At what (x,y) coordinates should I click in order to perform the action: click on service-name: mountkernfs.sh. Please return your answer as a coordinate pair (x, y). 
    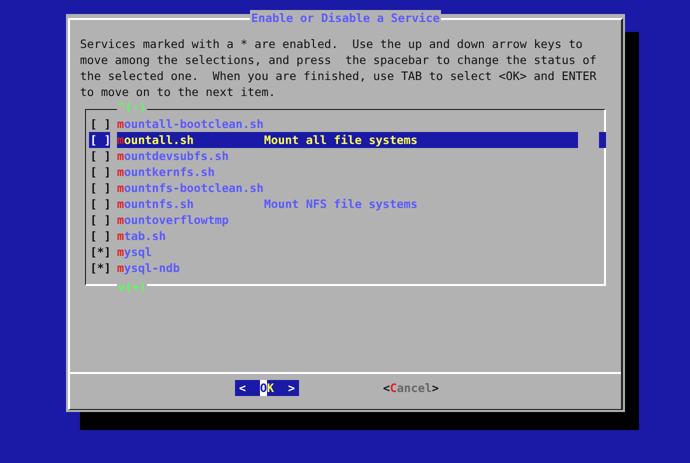
    Looking at the image, I should click on (166, 172).